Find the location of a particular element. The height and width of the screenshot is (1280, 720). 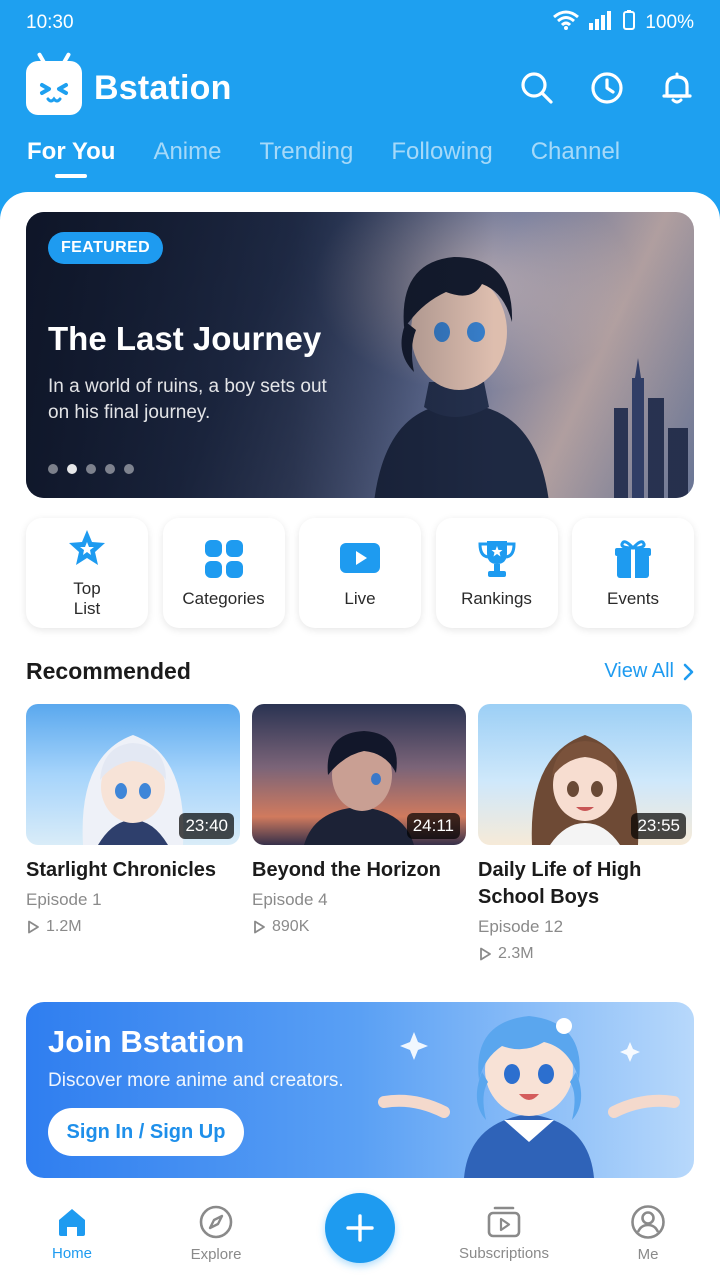

quick-links: Top List Categories Live Rankings Events is located at coordinates (360, 573).